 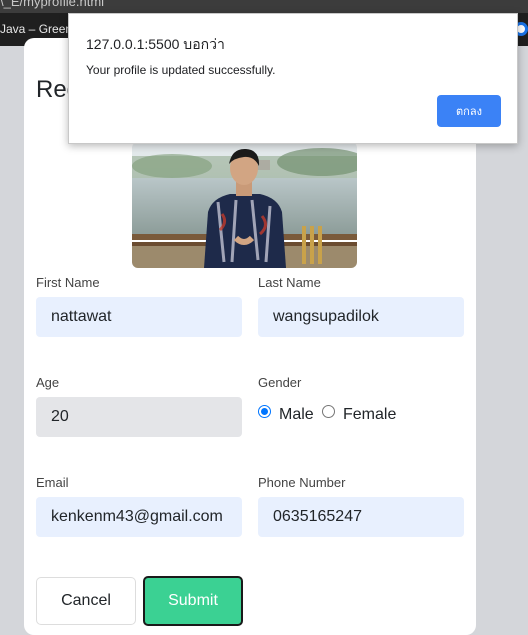 I want to click on age-input, so click(x=139, y=417).